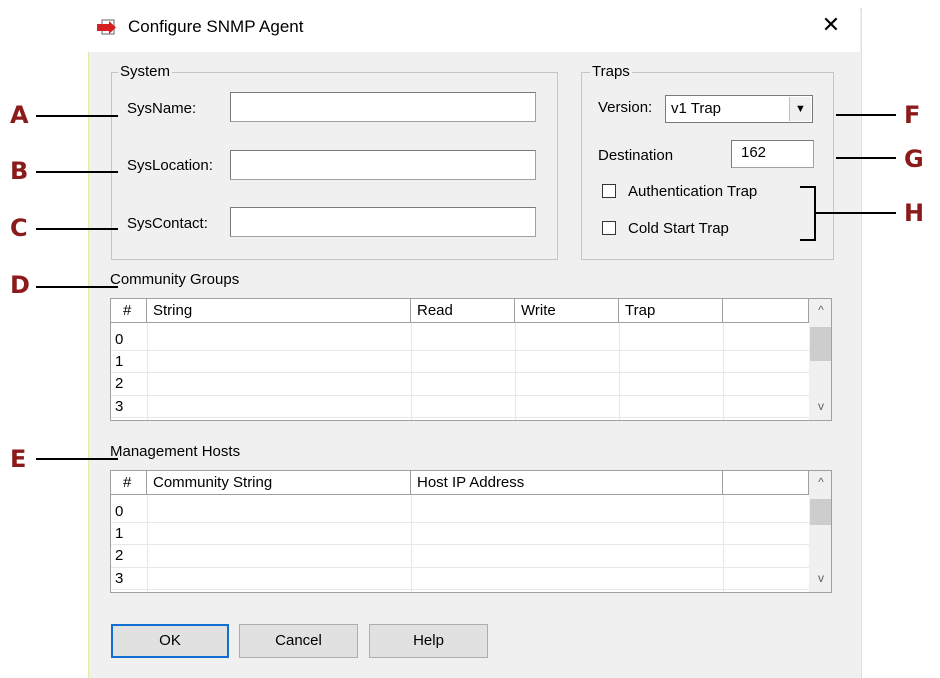 The height and width of the screenshot is (678, 940). What do you see at coordinates (279, 311) in the screenshot?
I see `column-header: String` at bounding box center [279, 311].